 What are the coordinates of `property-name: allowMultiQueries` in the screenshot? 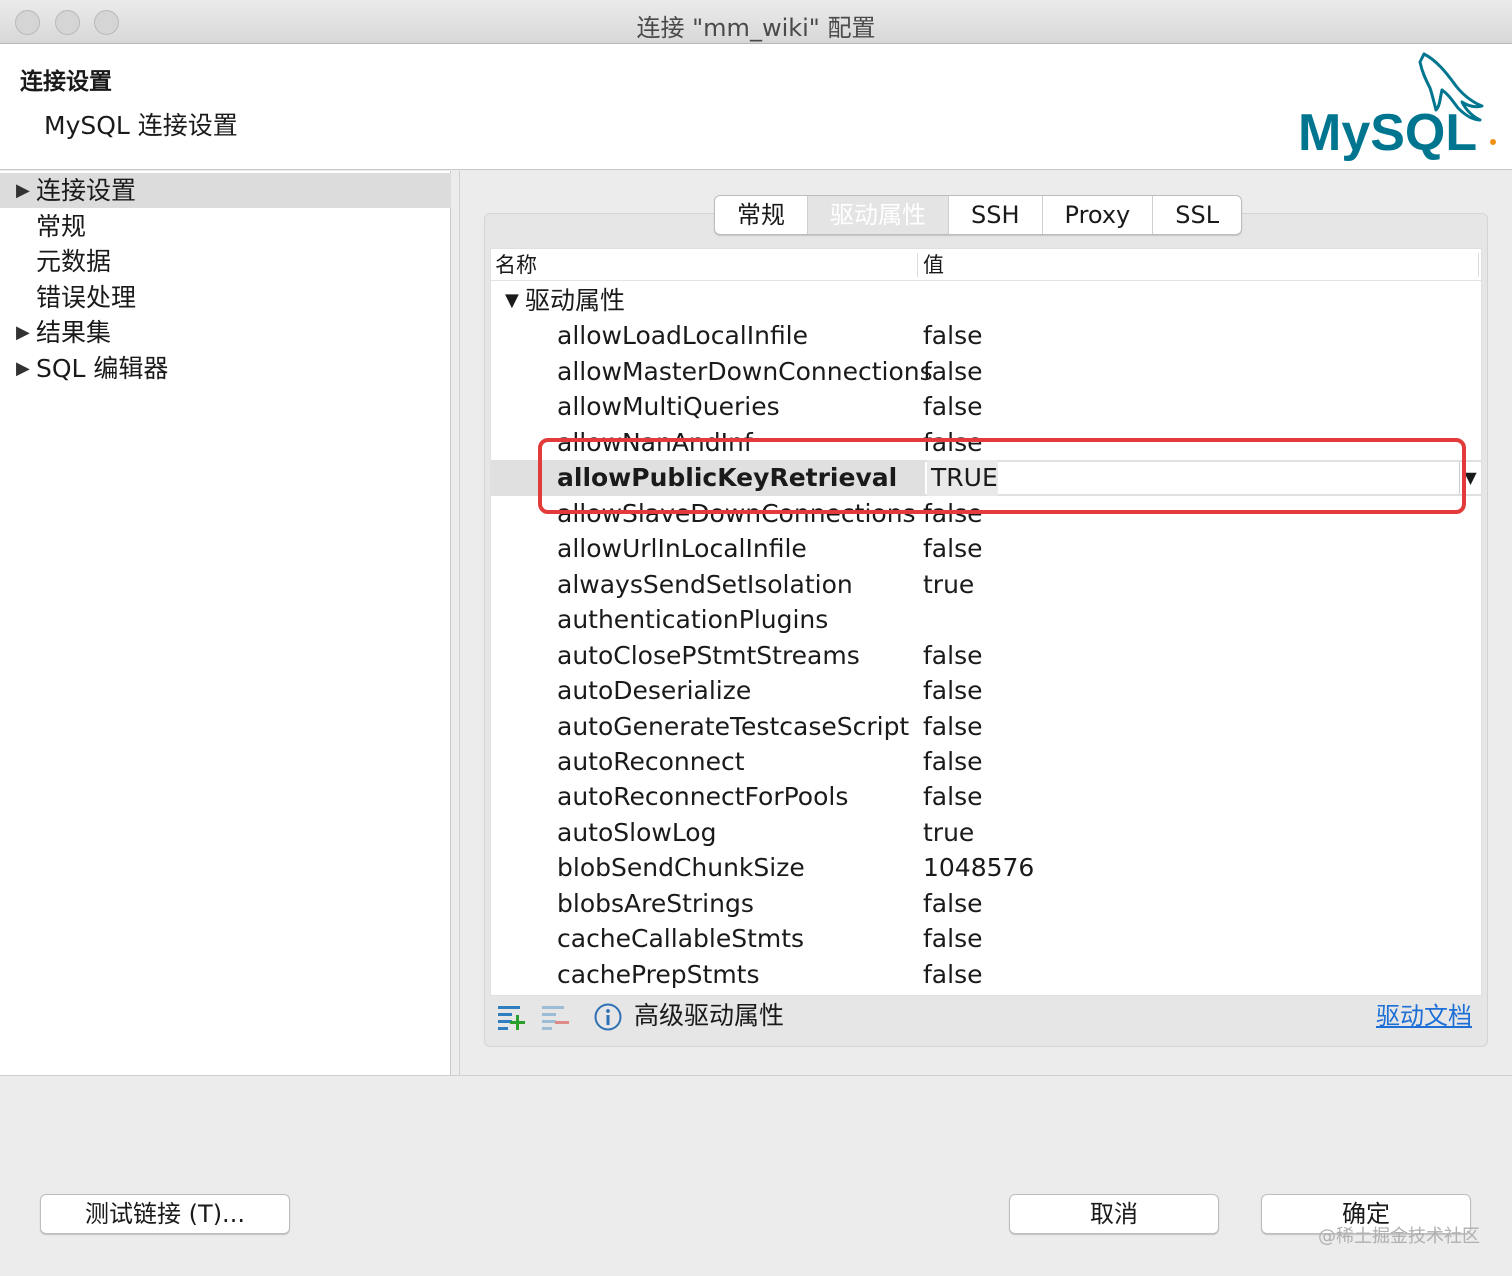 It's located at (668, 406).